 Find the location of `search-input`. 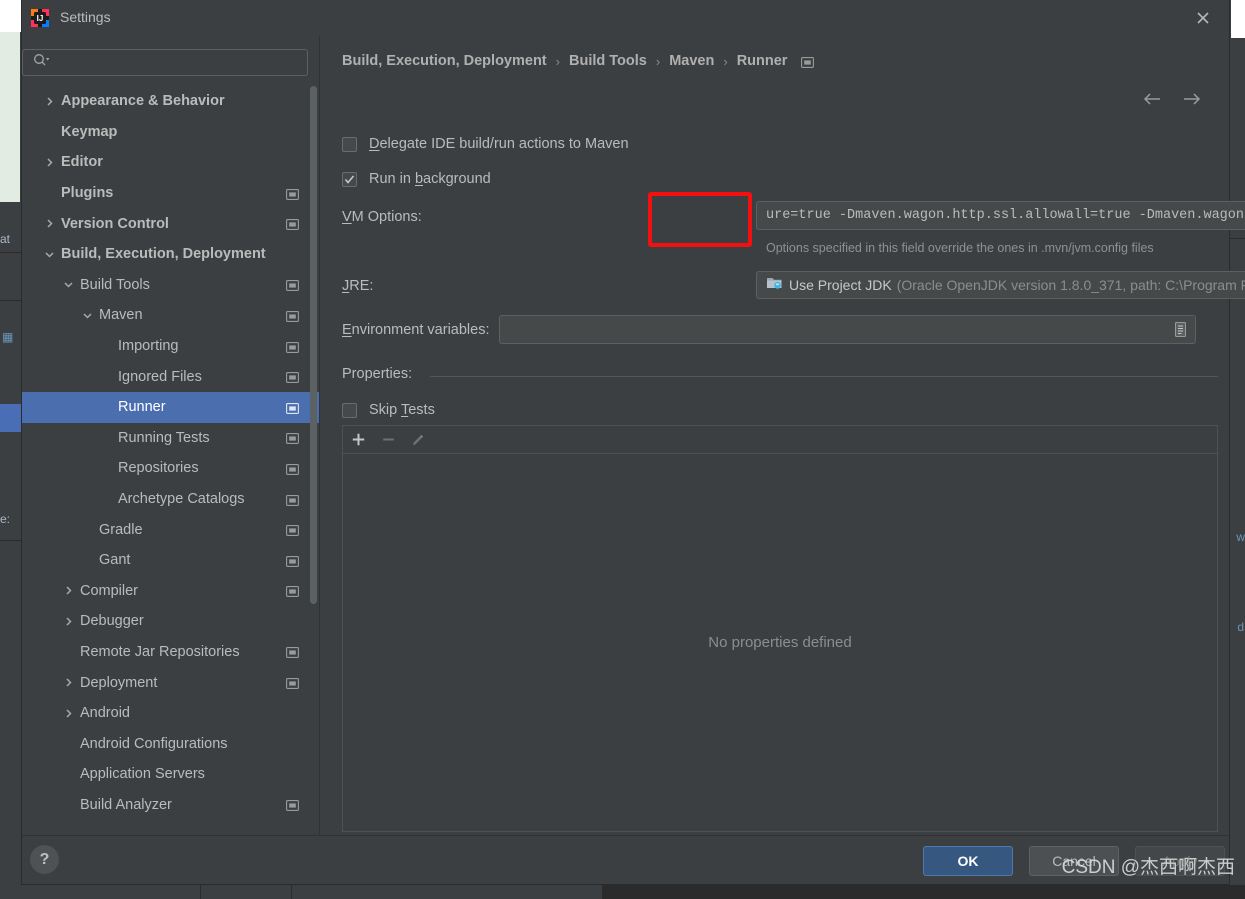

search-input is located at coordinates (165, 62).